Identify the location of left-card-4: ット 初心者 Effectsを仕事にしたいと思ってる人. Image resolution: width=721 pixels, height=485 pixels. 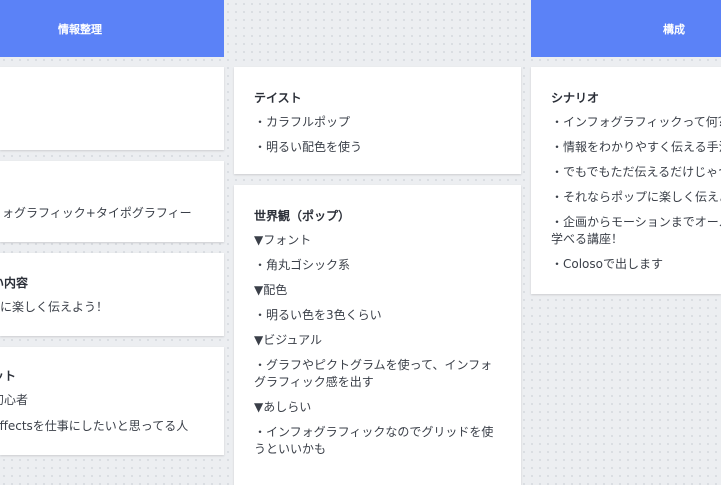
(112, 401).